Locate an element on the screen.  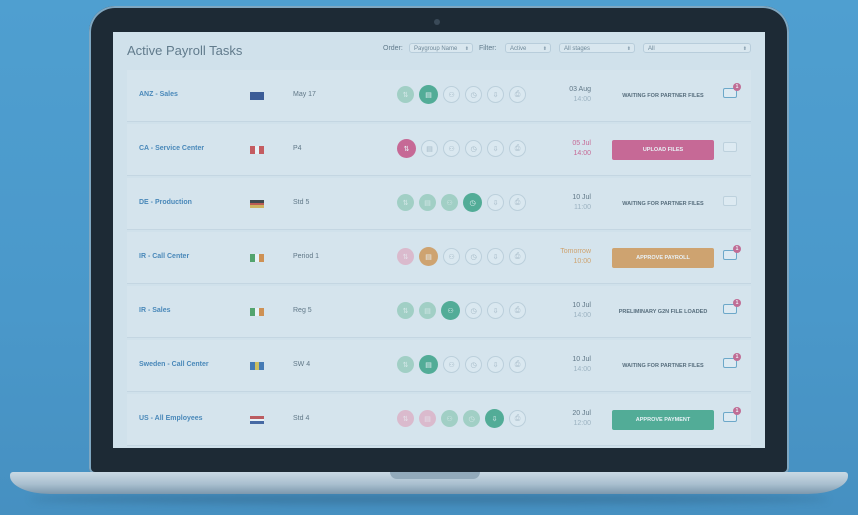
paygroup-name-link: IR - Call Center is located at coordinates (164, 256).